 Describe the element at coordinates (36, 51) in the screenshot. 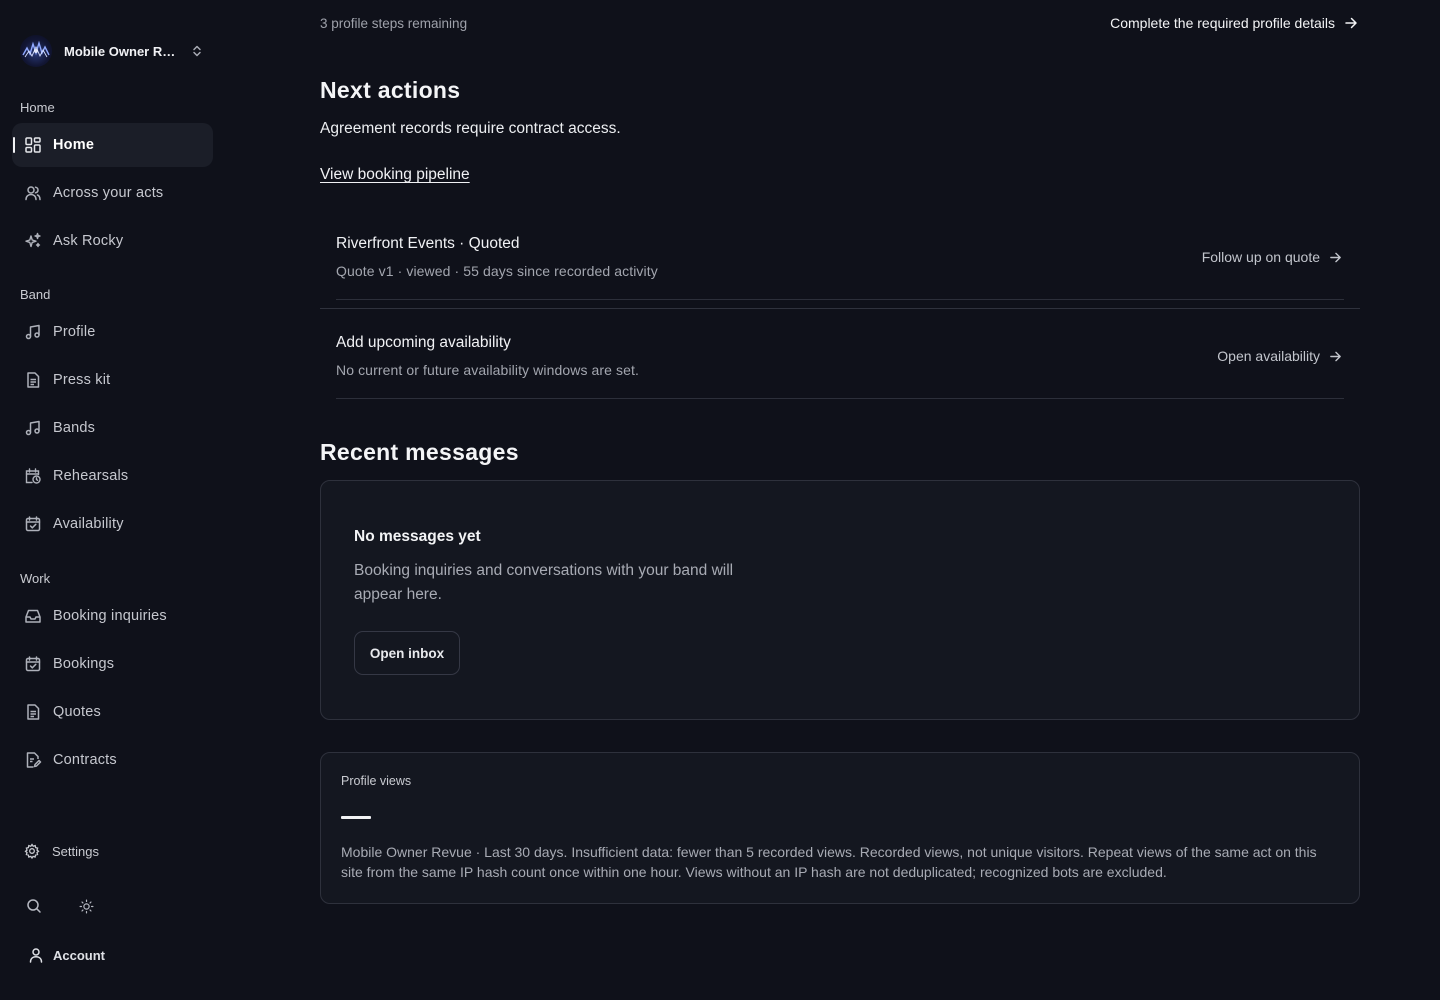

I see `band-logo` at that location.